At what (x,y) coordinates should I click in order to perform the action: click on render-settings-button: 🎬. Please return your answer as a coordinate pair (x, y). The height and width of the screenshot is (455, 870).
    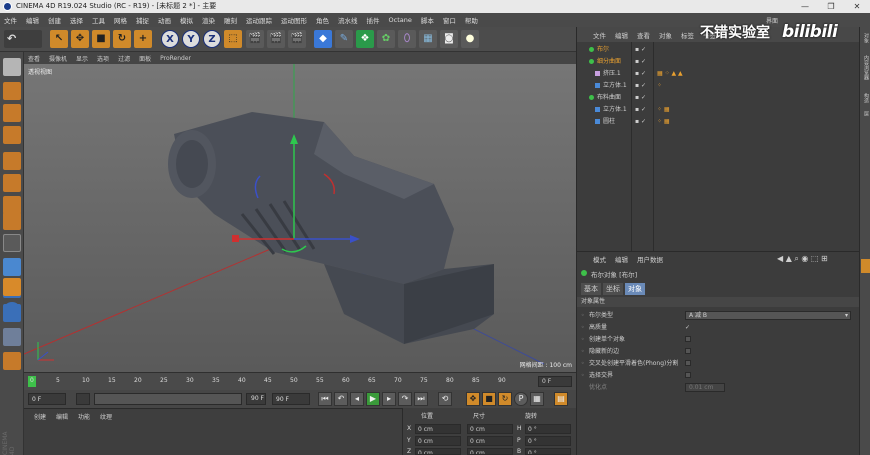
    Looking at the image, I should click on (297, 39).